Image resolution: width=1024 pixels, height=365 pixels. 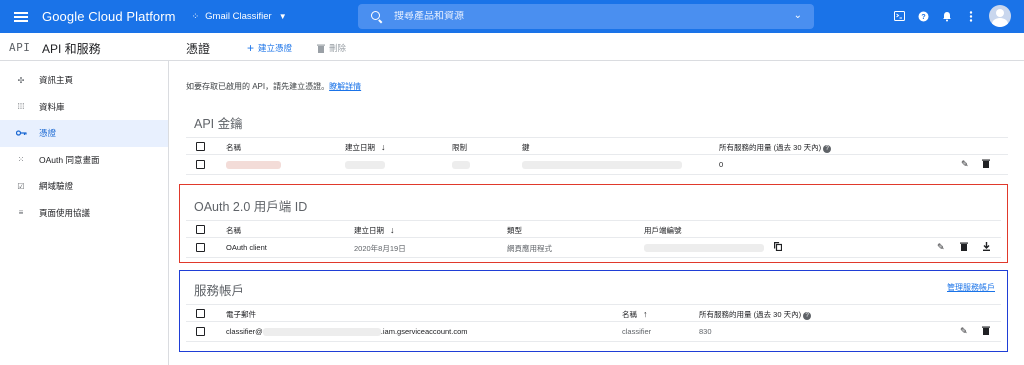 What do you see at coordinates (109, 16) in the screenshot?
I see `brand-title: Google Cloud Platform` at bounding box center [109, 16].